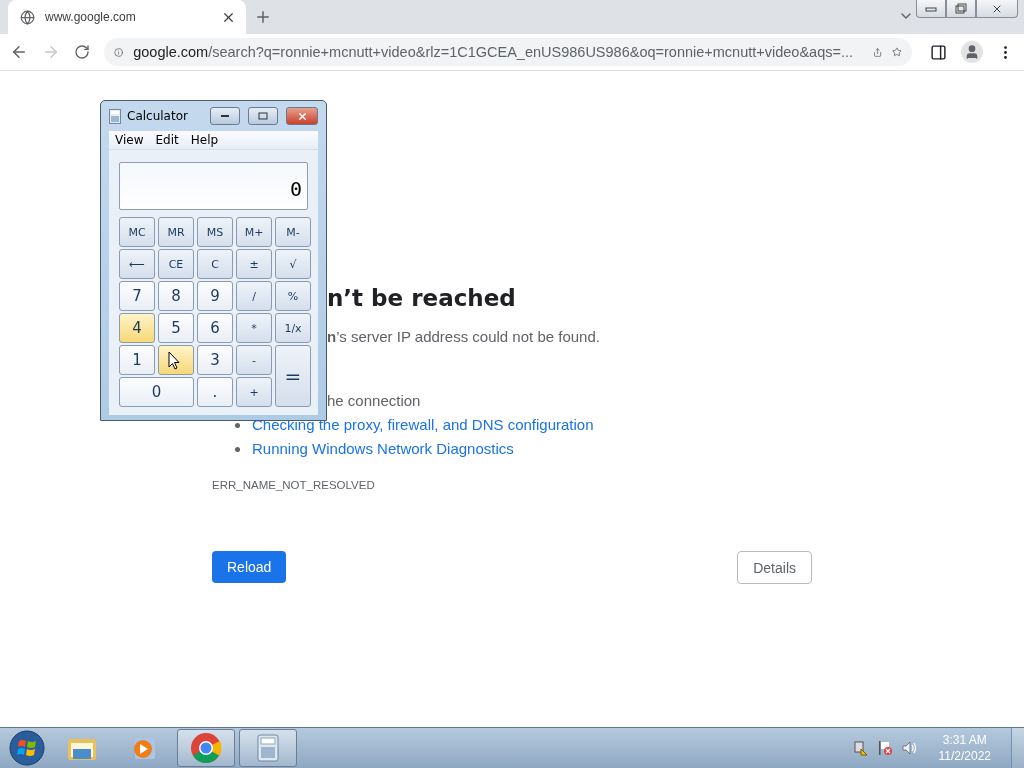 The image size is (1024, 768). Describe the element at coordinates (215, 328) in the screenshot. I see `calculator-key: 6` at that location.